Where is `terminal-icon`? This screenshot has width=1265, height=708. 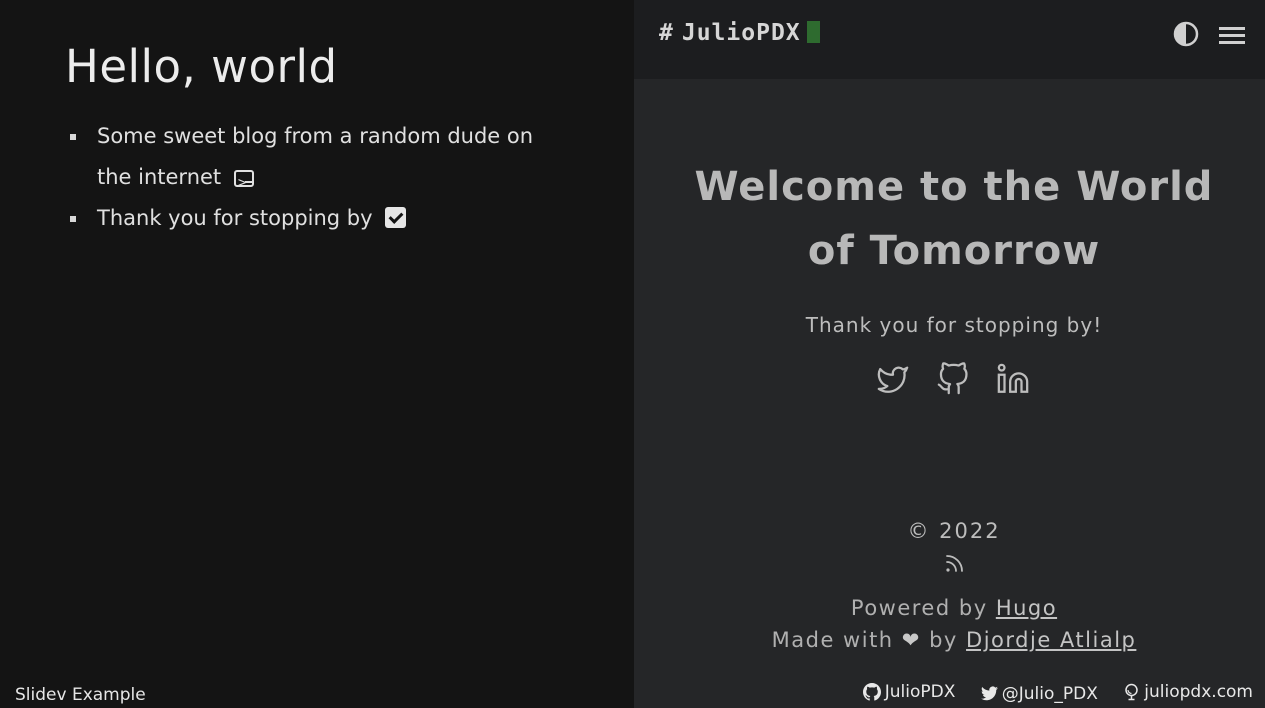
terminal-icon is located at coordinates (243, 183).